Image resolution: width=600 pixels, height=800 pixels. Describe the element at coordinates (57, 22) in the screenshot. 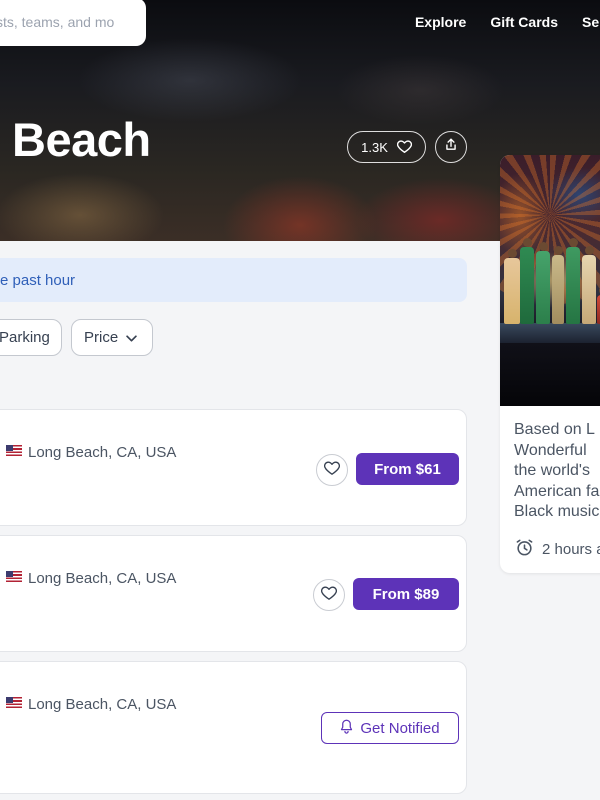

I see `search-placeholder: sts, teams, and mo` at that location.